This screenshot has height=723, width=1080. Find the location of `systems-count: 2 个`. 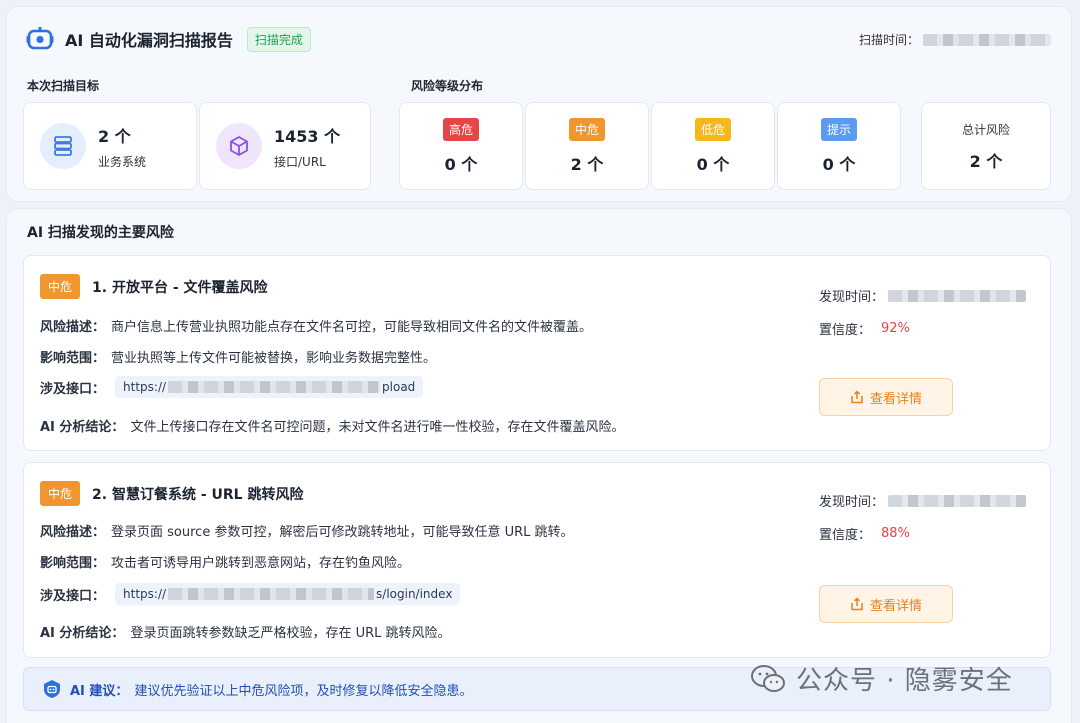

systems-count: 2 个 is located at coordinates (114, 136).